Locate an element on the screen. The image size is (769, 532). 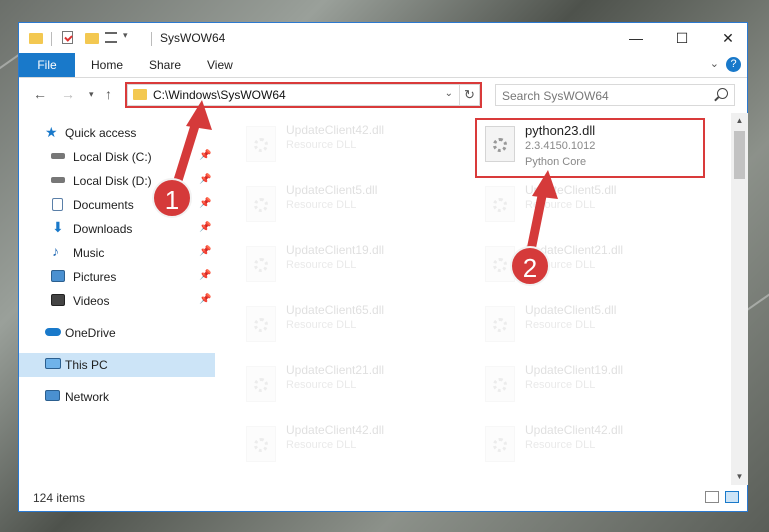
sidebar-item-pictures: Pictures 📌 is located at coordinates (117, 277).